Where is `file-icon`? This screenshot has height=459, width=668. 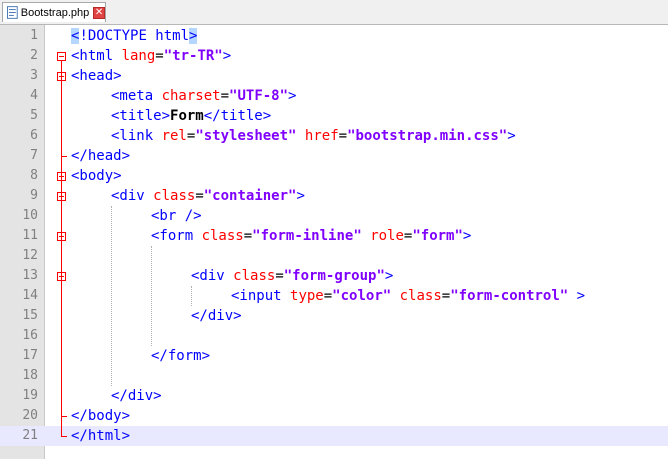 file-icon is located at coordinates (12, 12).